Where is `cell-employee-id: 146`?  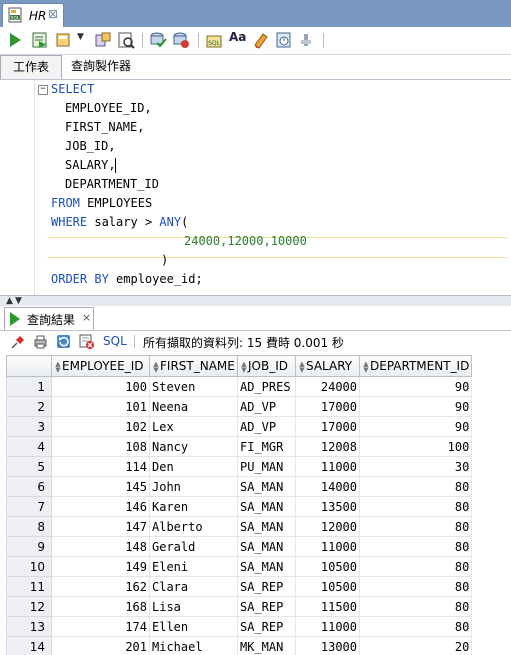 cell-employee-id: 146 is located at coordinates (100, 506).